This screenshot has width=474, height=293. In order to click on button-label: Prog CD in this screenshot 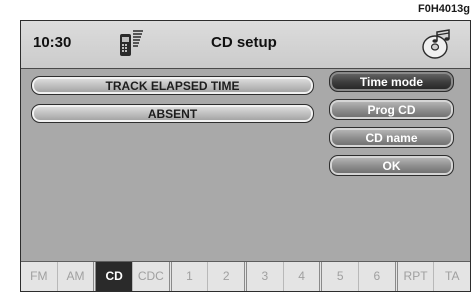, I will do `click(391, 109)`.